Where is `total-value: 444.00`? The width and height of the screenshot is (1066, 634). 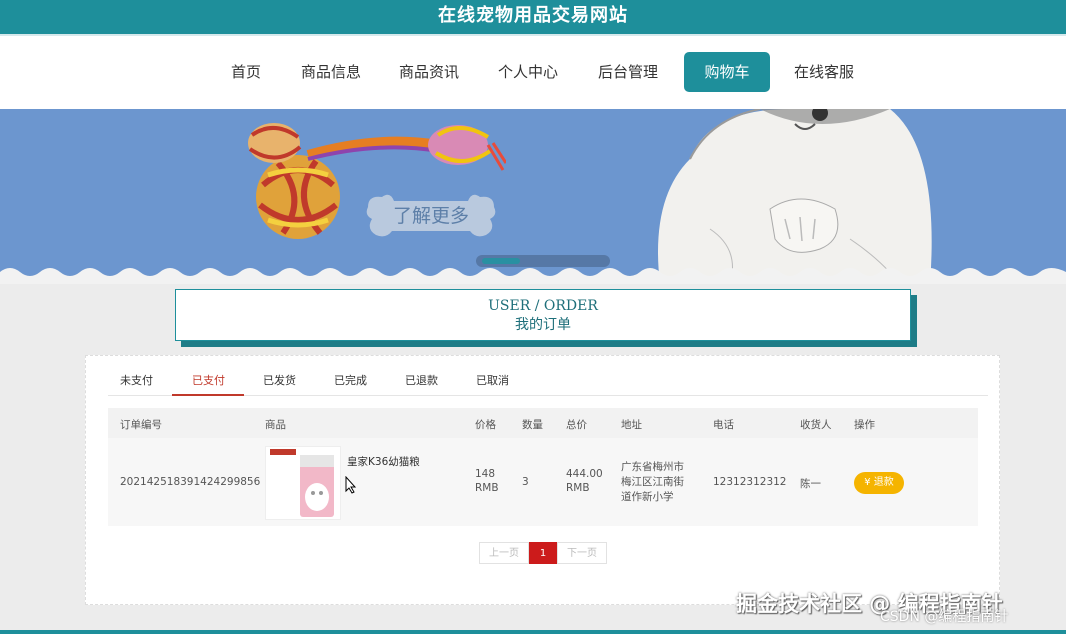
total-value: 444.00 is located at coordinates (584, 474).